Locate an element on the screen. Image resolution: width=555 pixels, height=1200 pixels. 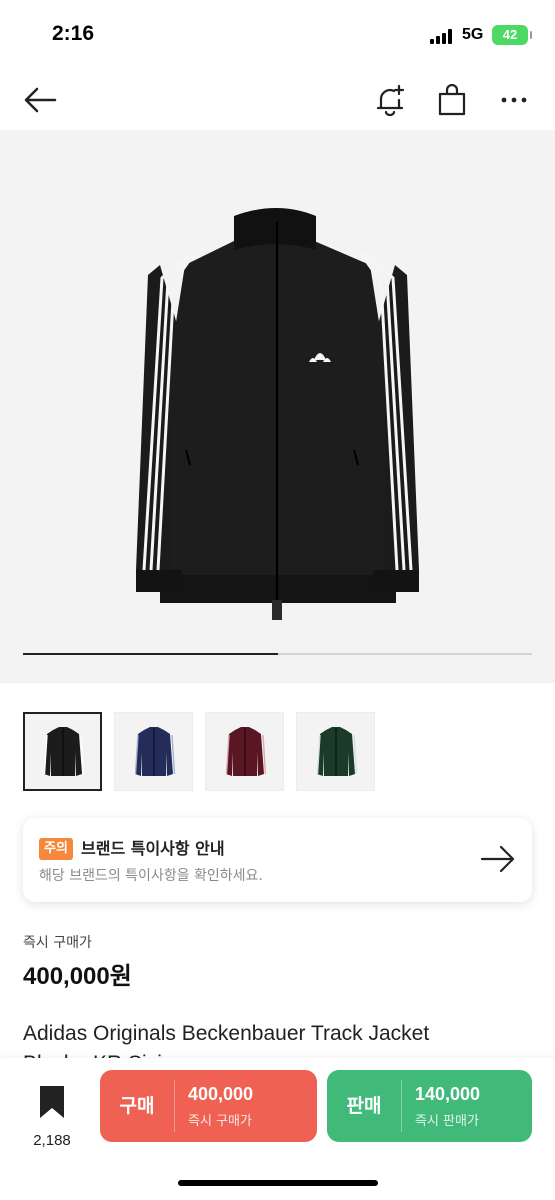
thumbnail-green is located at coordinates (335, 751).